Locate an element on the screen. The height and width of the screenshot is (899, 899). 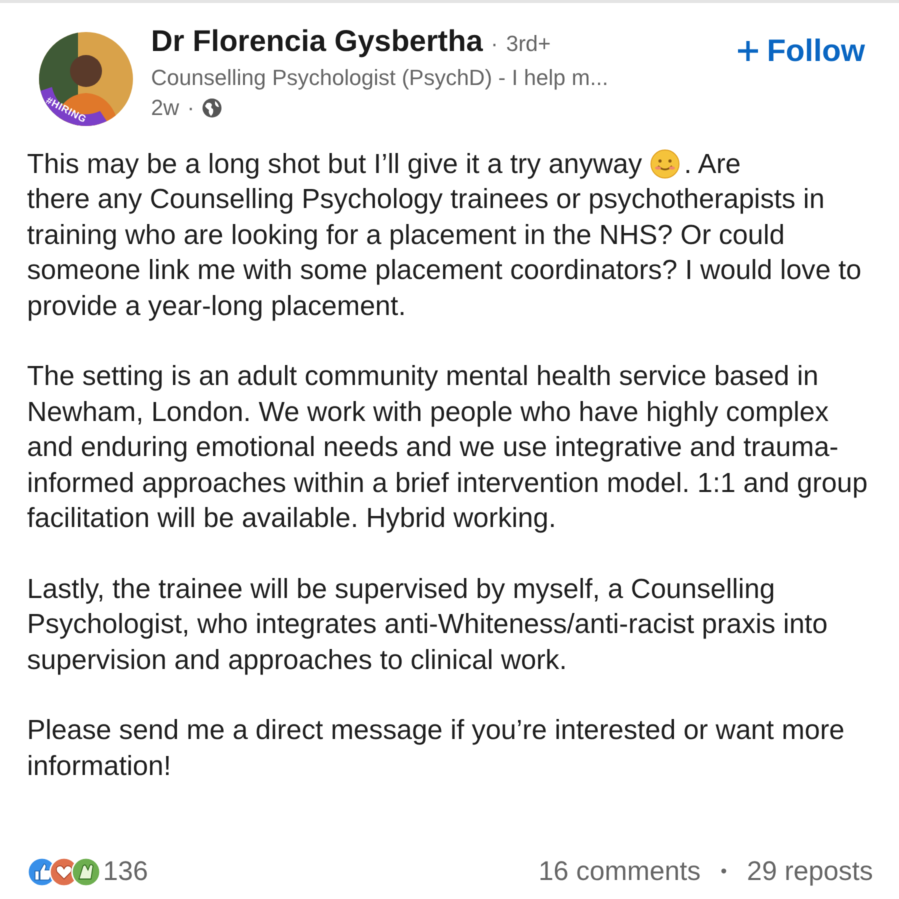
globe-icon is located at coordinates (212, 108).